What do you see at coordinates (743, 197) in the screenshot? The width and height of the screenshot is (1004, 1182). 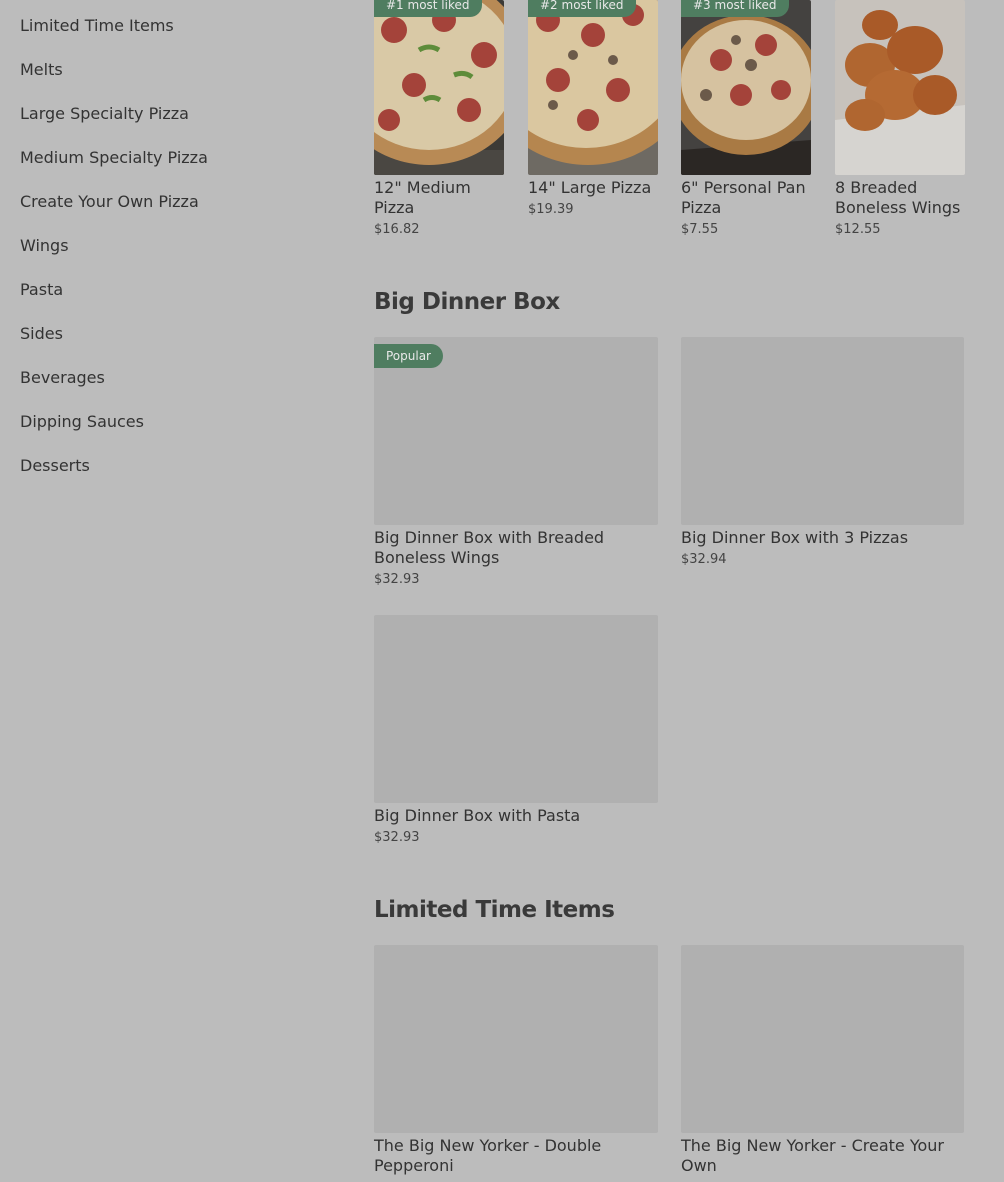 I see `item-name: 6" Personal Pan Pizza` at bounding box center [743, 197].